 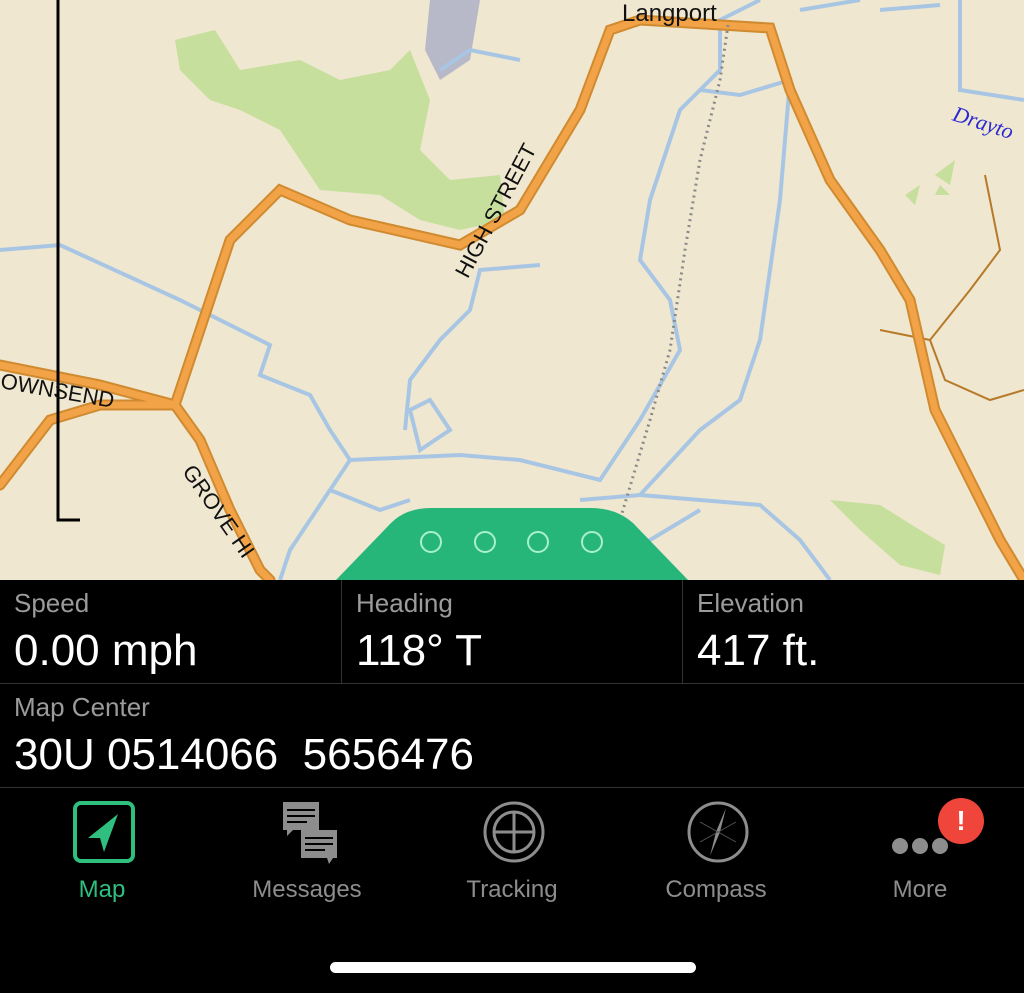 I want to click on navigation-arrow-icon, so click(x=104, y=832).